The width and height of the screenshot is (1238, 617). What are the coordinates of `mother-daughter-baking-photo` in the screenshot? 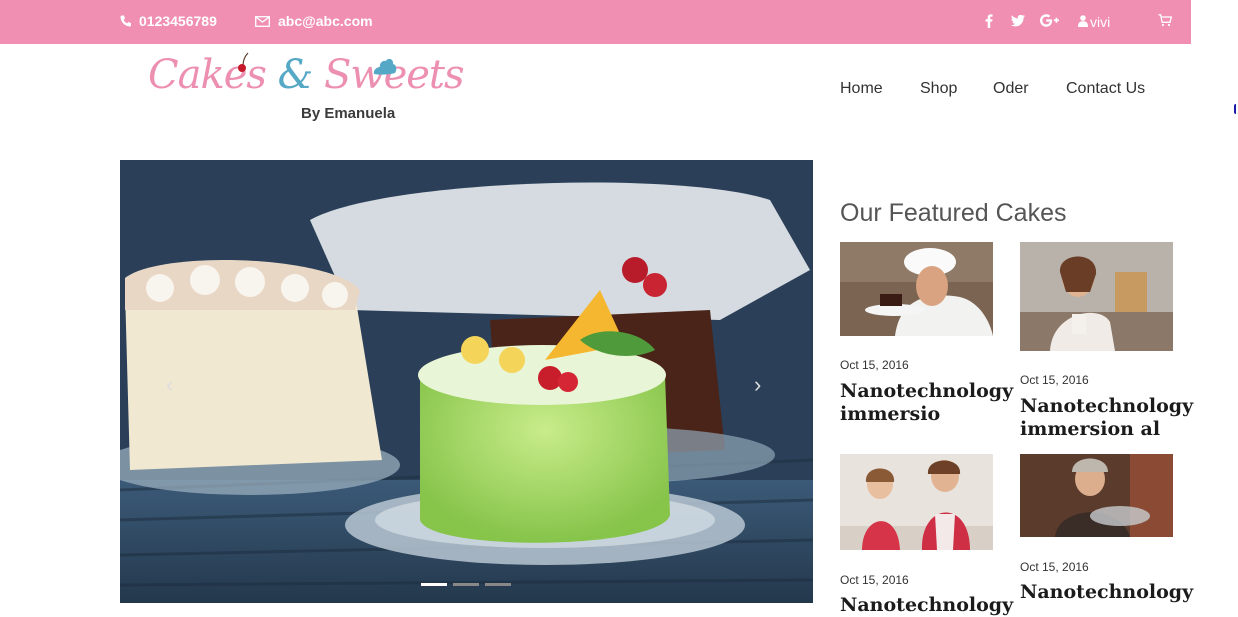 It's located at (916, 502).